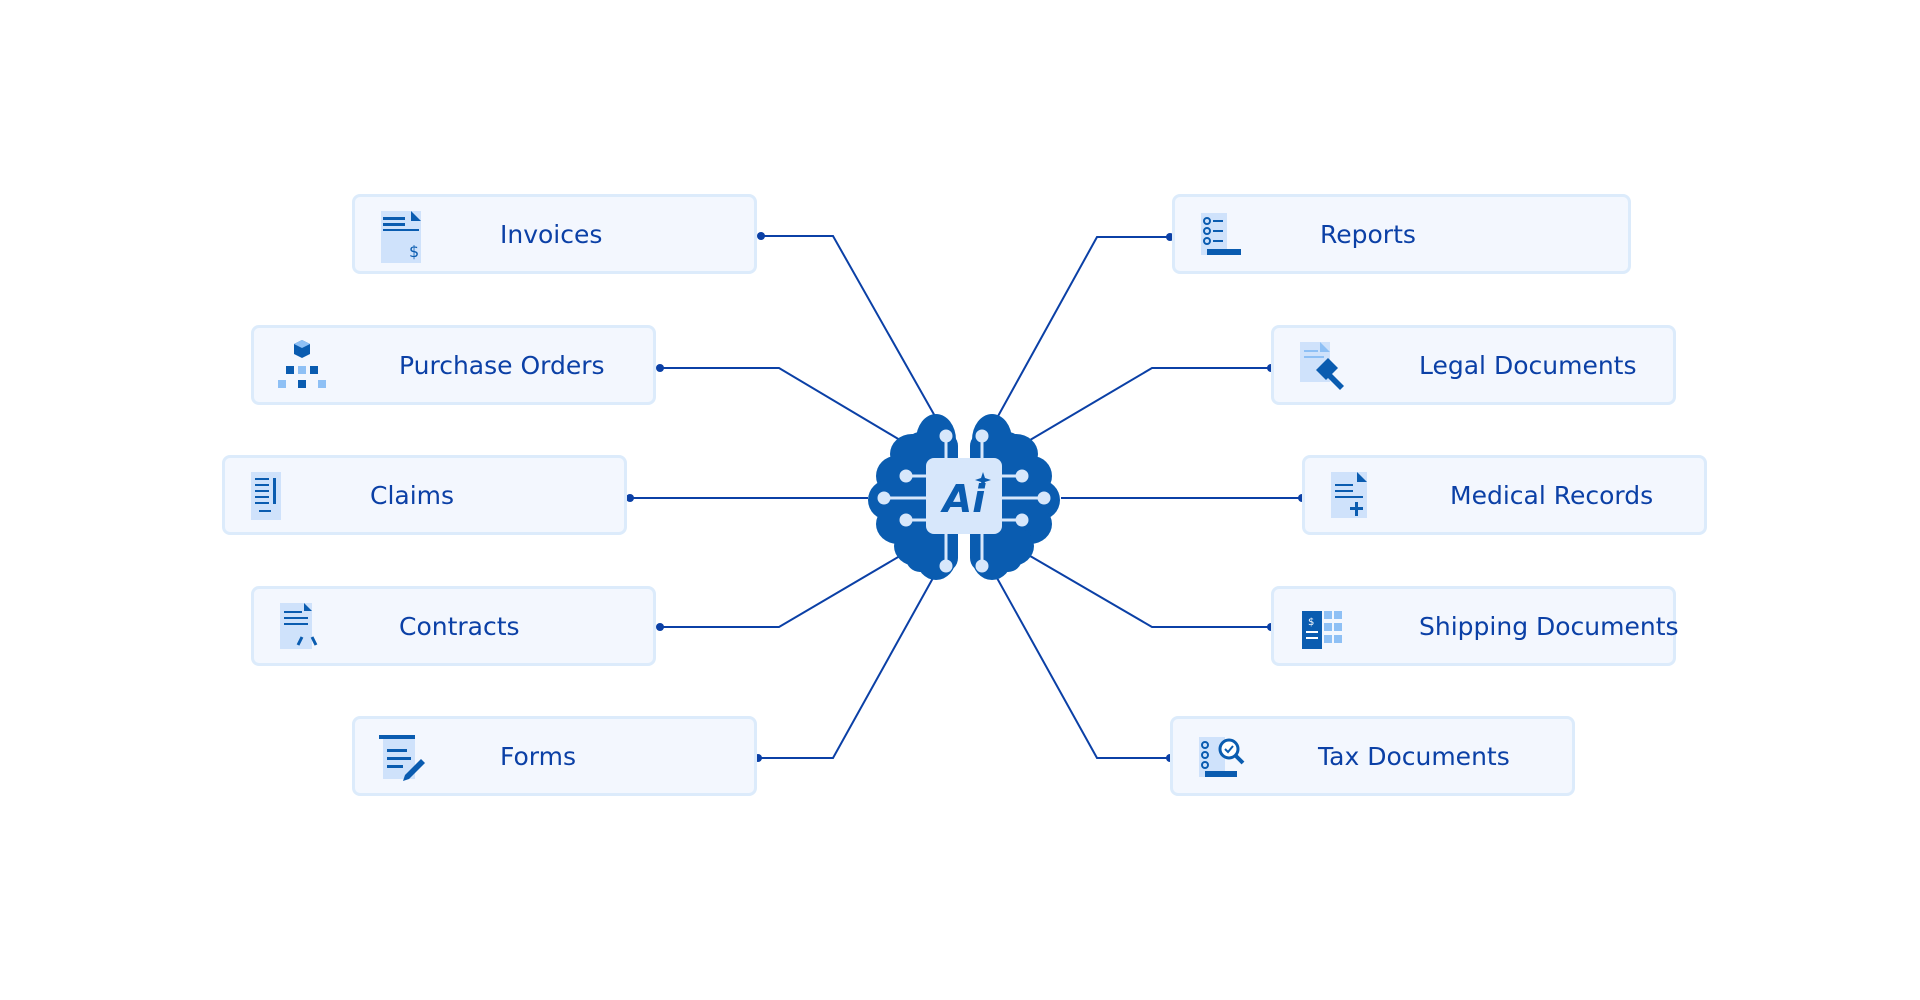  Describe the element at coordinates (402, 758) in the screenshot. I see `form-edit-icon` at that location.